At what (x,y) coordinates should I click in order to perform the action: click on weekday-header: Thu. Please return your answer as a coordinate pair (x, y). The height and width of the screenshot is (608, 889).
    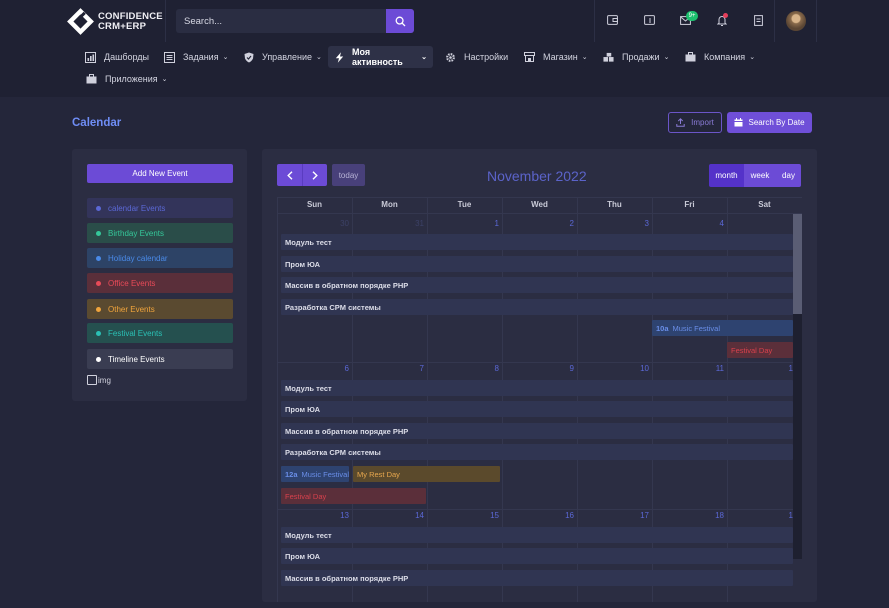
    Looking at the image, I should click on (614, 204).